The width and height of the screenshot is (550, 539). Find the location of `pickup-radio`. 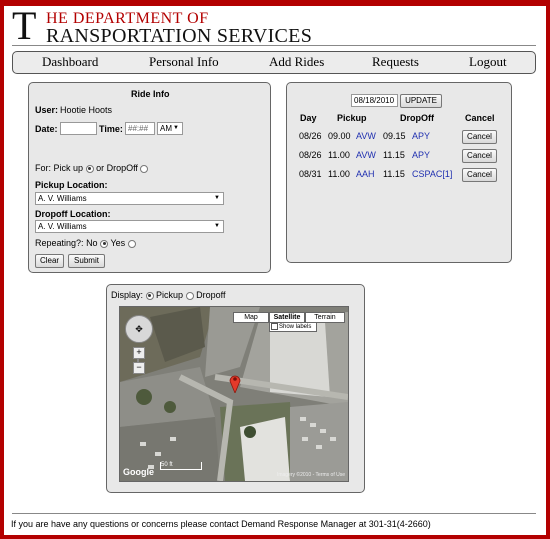

pickup-radio is located at coordinates (89, 168).